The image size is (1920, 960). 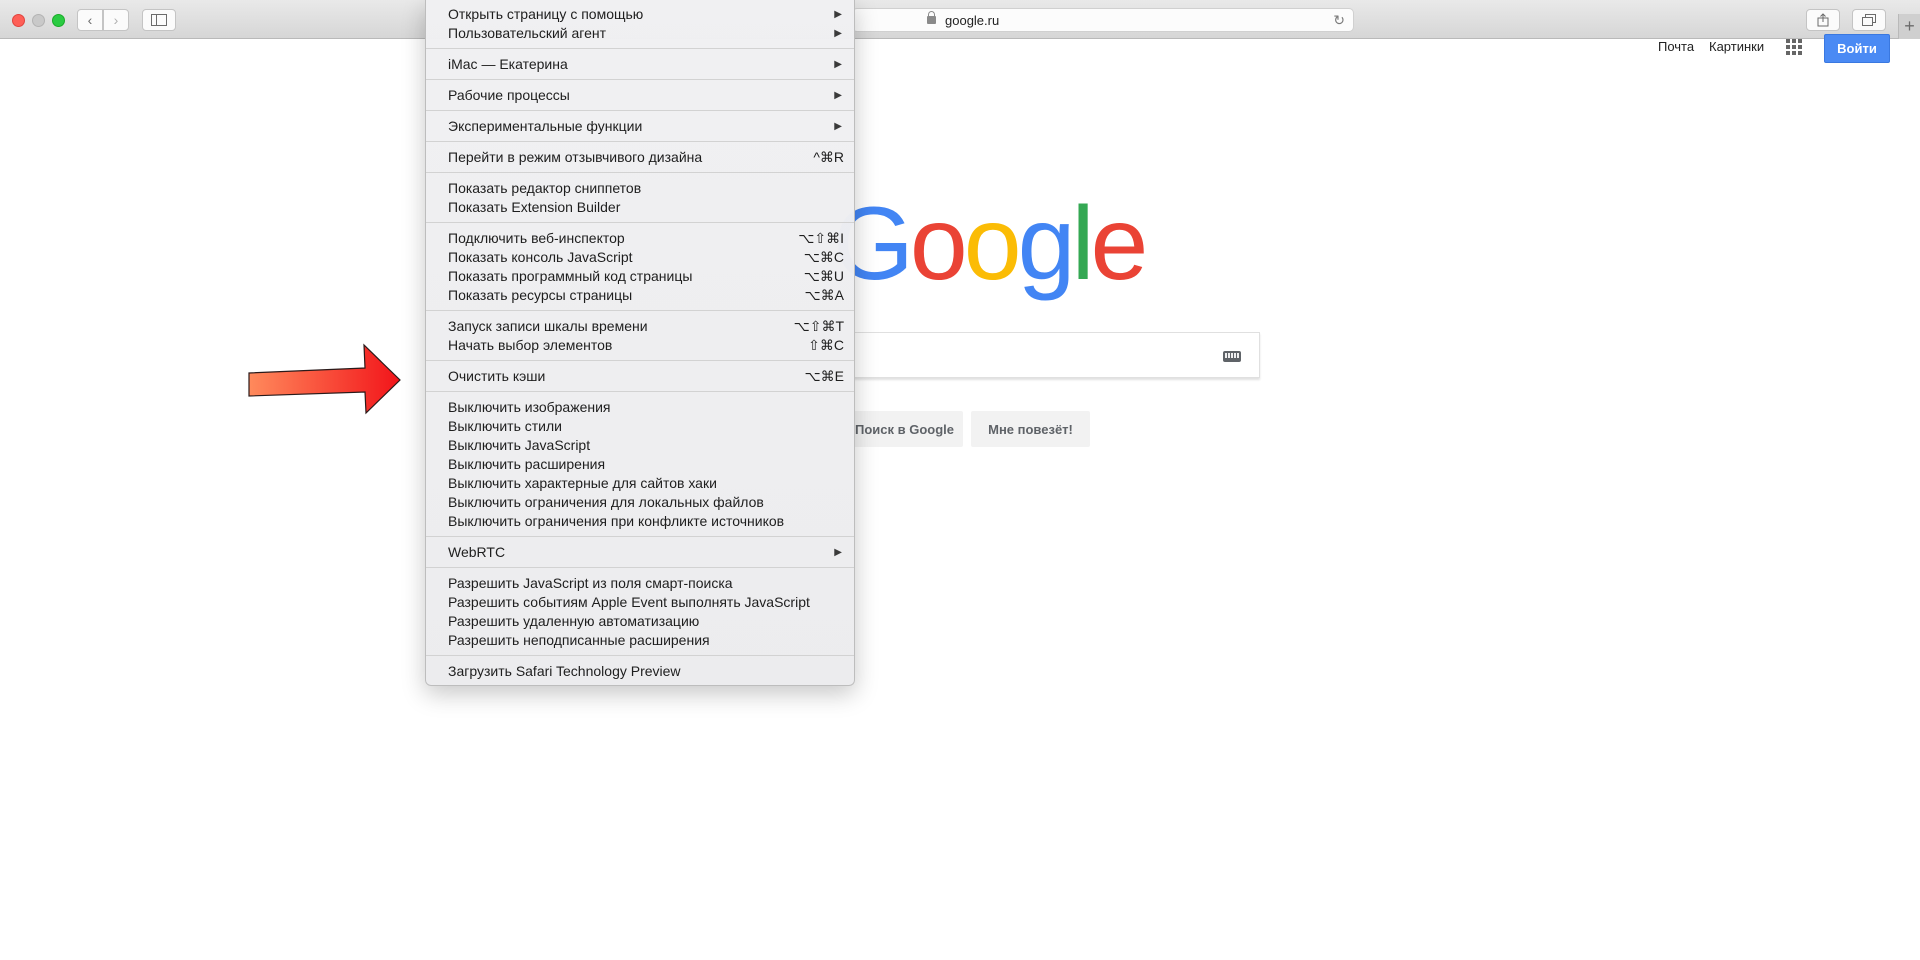 I want to click on search-input, so click(x=1022, y=355).